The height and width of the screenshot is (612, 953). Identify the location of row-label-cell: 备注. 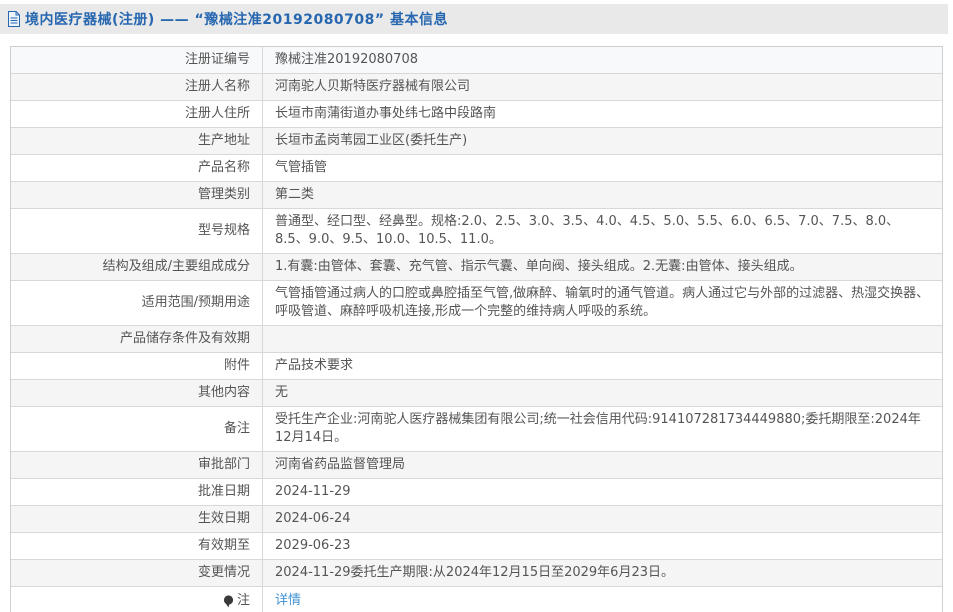
(137, 429).